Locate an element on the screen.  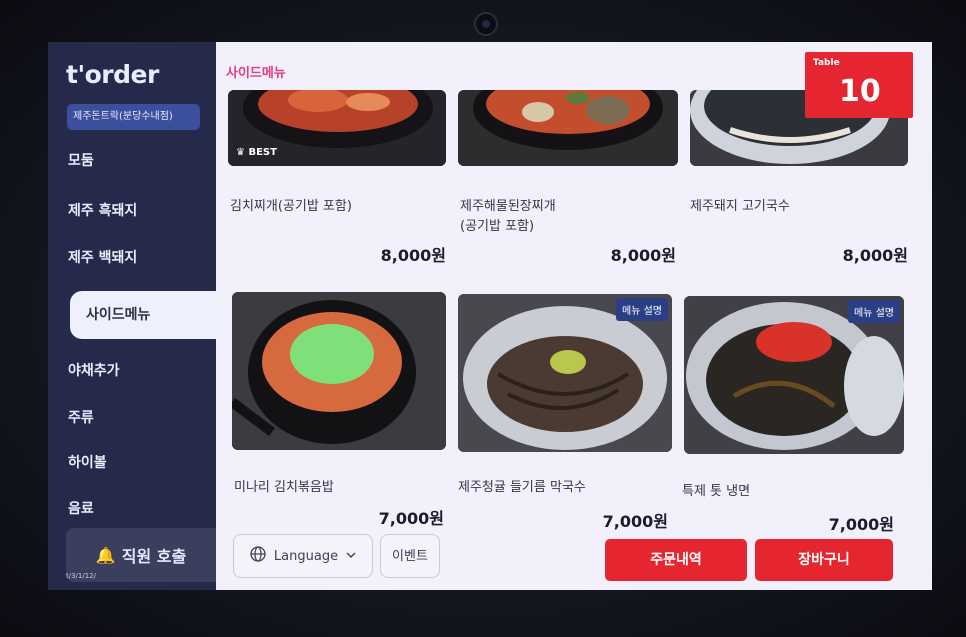
menu-name-perilla-noodle: 제주청귤 들기름 막국수 is located at coordinates (522, 487).